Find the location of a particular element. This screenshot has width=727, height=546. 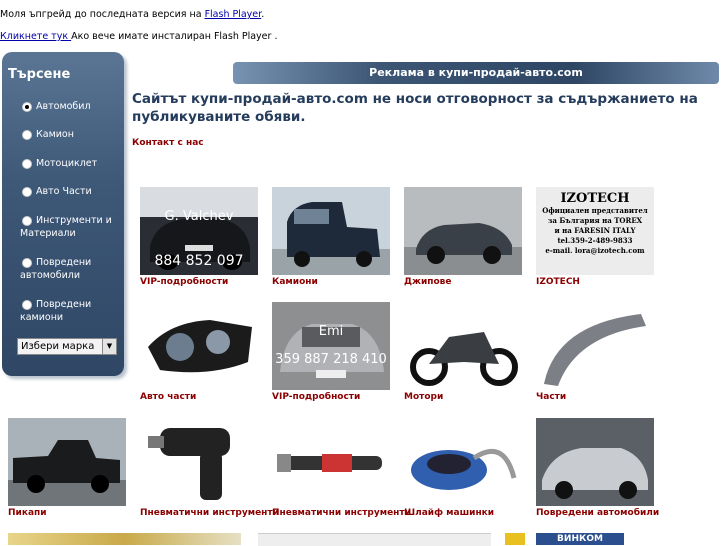

brand-select: Избери марка ▼ is located at coordinates (67, 346).